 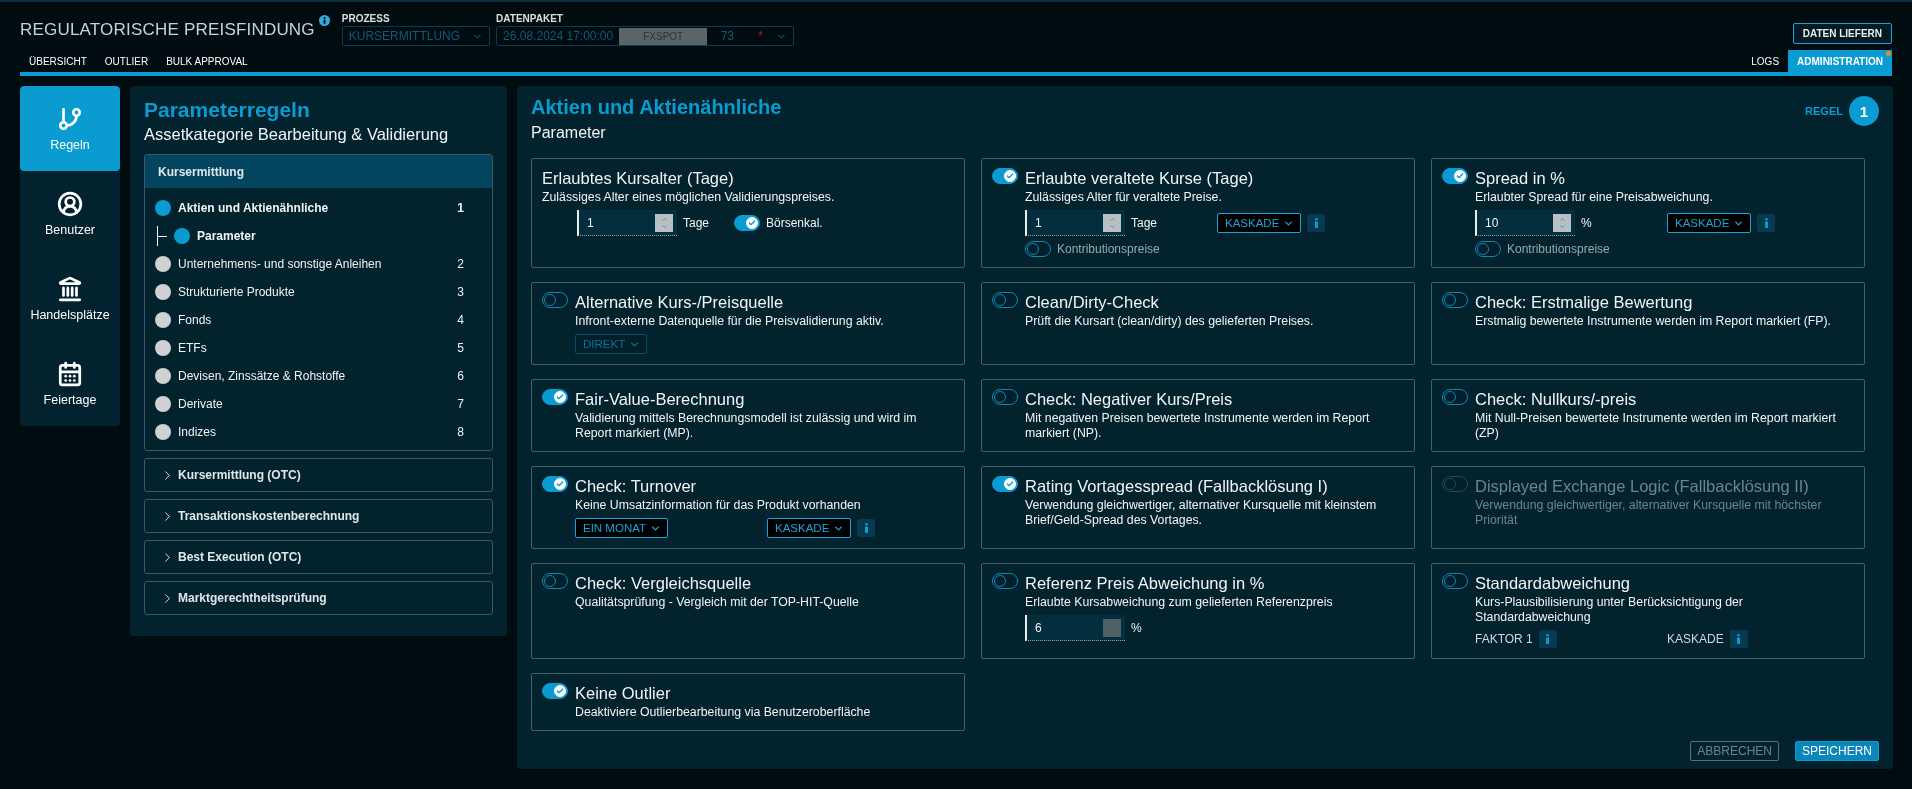 What do you see at coordinates (656, 107) in the screenshot?
I see `page-title: Aktien und Aktienähnliche` at bounding box center [656, 107].